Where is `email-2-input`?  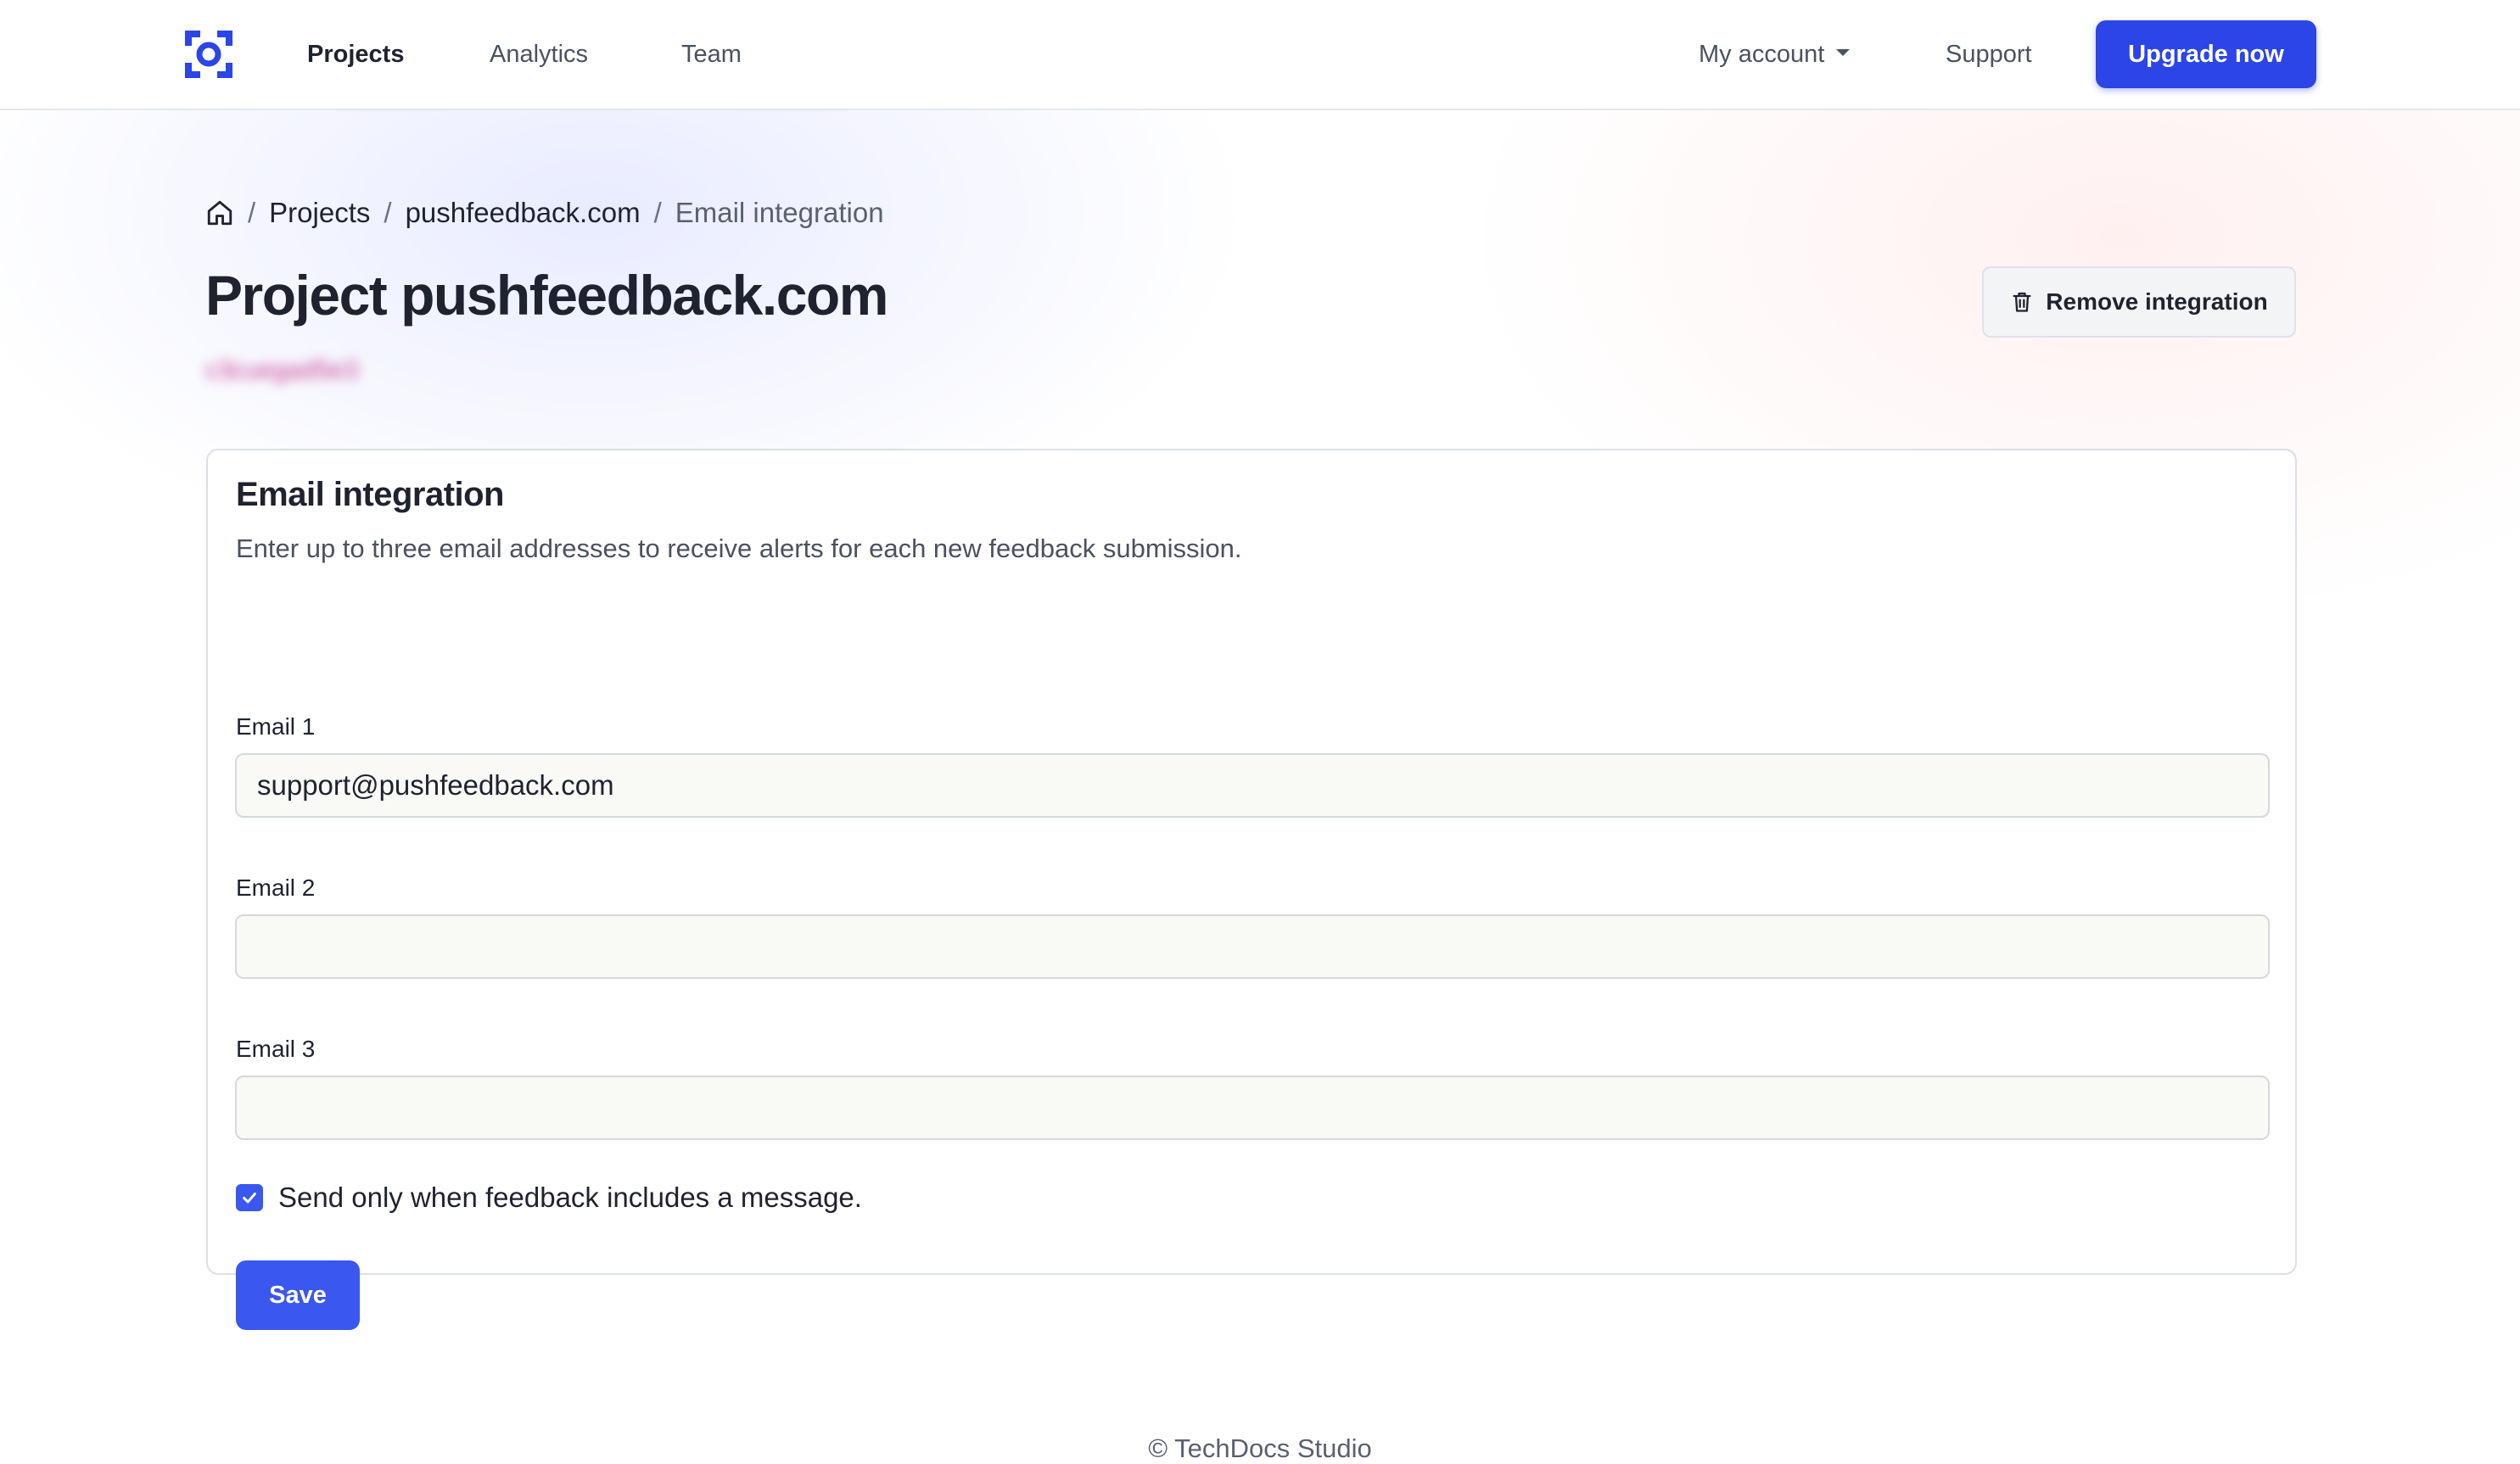 email-2-input is located at coordinates (1252, 946).